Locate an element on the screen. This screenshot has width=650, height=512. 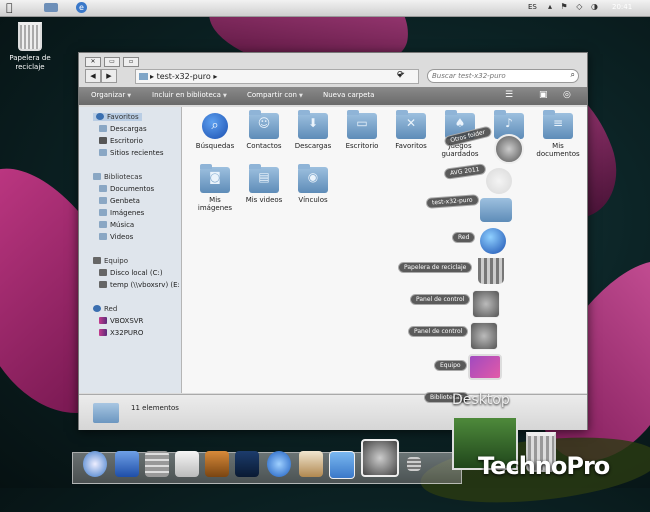
sidebar-item-network-drive: temp (\\vboxsrv) (E:) is located at coordinates (139, 285).